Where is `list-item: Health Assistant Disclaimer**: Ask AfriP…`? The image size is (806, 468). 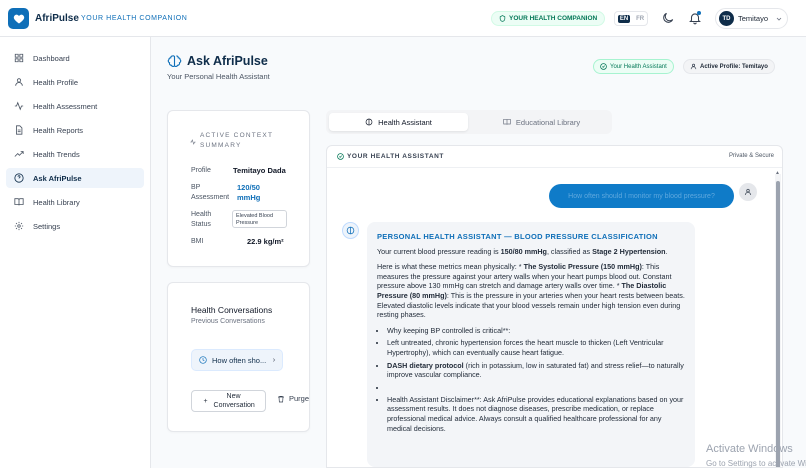 list-item: Health Assistant Disclaimer**: Ask AfriP… is located at coordinates (536, 414).